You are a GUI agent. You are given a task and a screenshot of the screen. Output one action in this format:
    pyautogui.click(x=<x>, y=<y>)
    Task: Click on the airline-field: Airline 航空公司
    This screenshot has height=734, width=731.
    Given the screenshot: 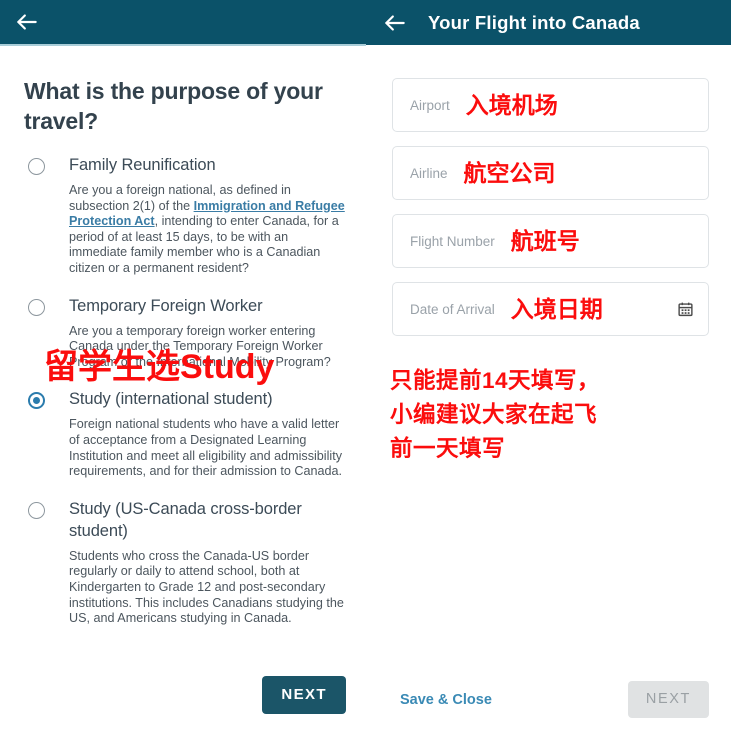 What is the action you would take?
    pyautogui.click(x=550, y=173)
    